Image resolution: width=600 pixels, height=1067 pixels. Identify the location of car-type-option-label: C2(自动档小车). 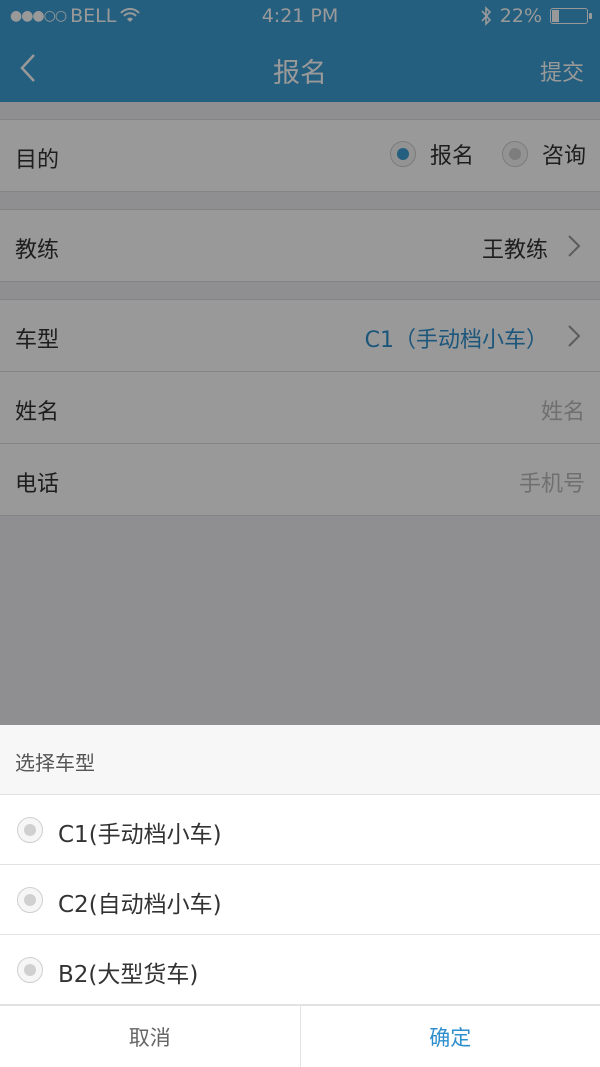
(140, 905).